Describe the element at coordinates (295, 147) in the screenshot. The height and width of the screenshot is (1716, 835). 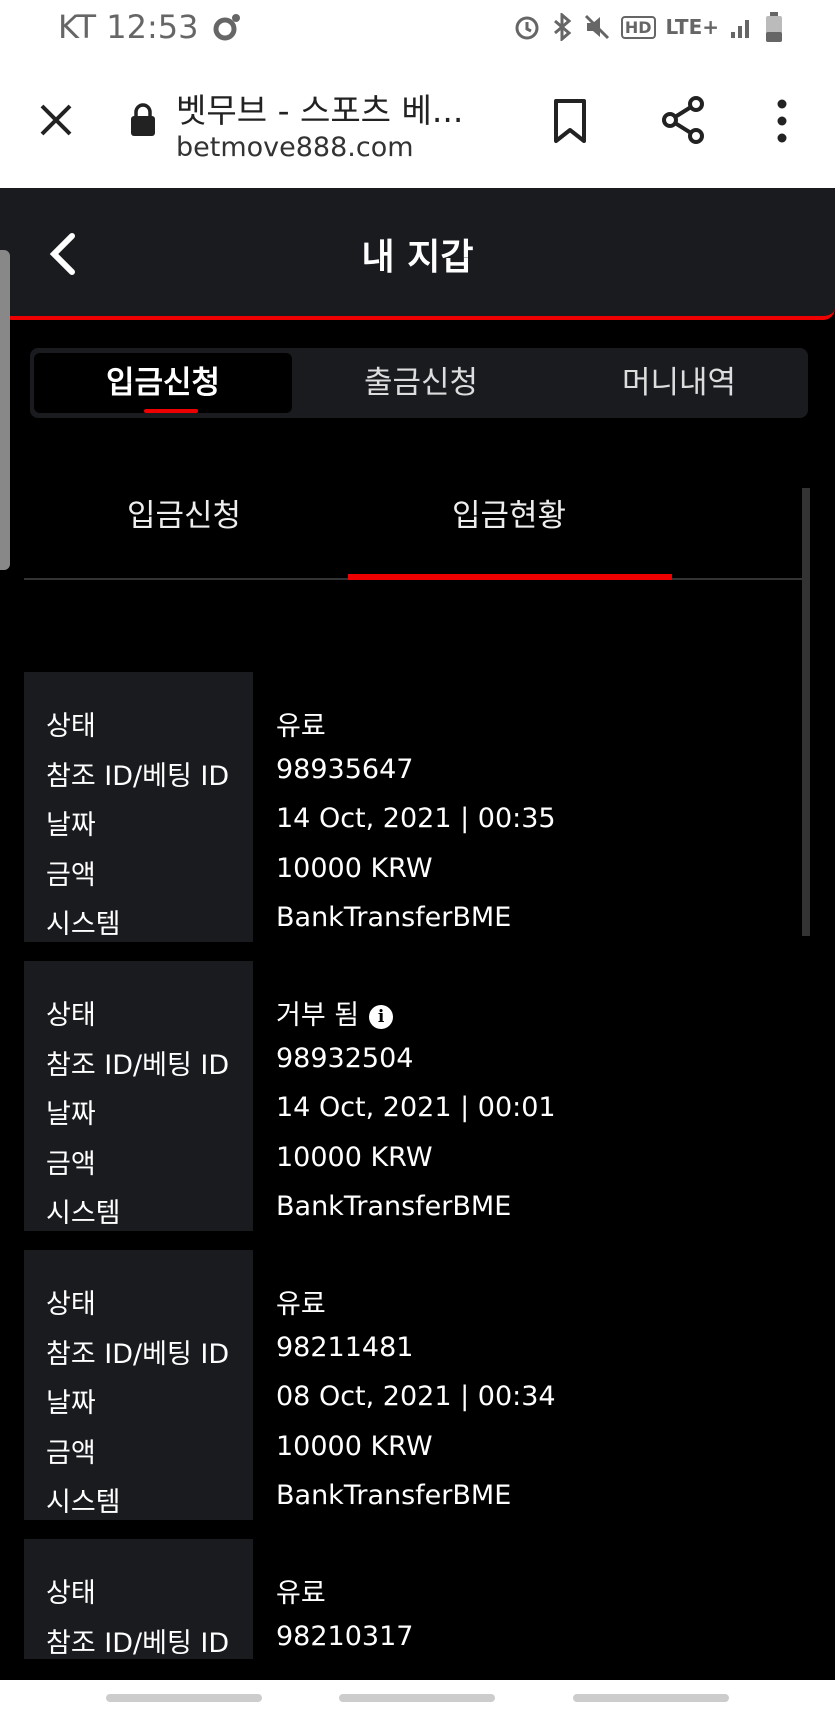
I see `site-url: betmove888.com` at that location.